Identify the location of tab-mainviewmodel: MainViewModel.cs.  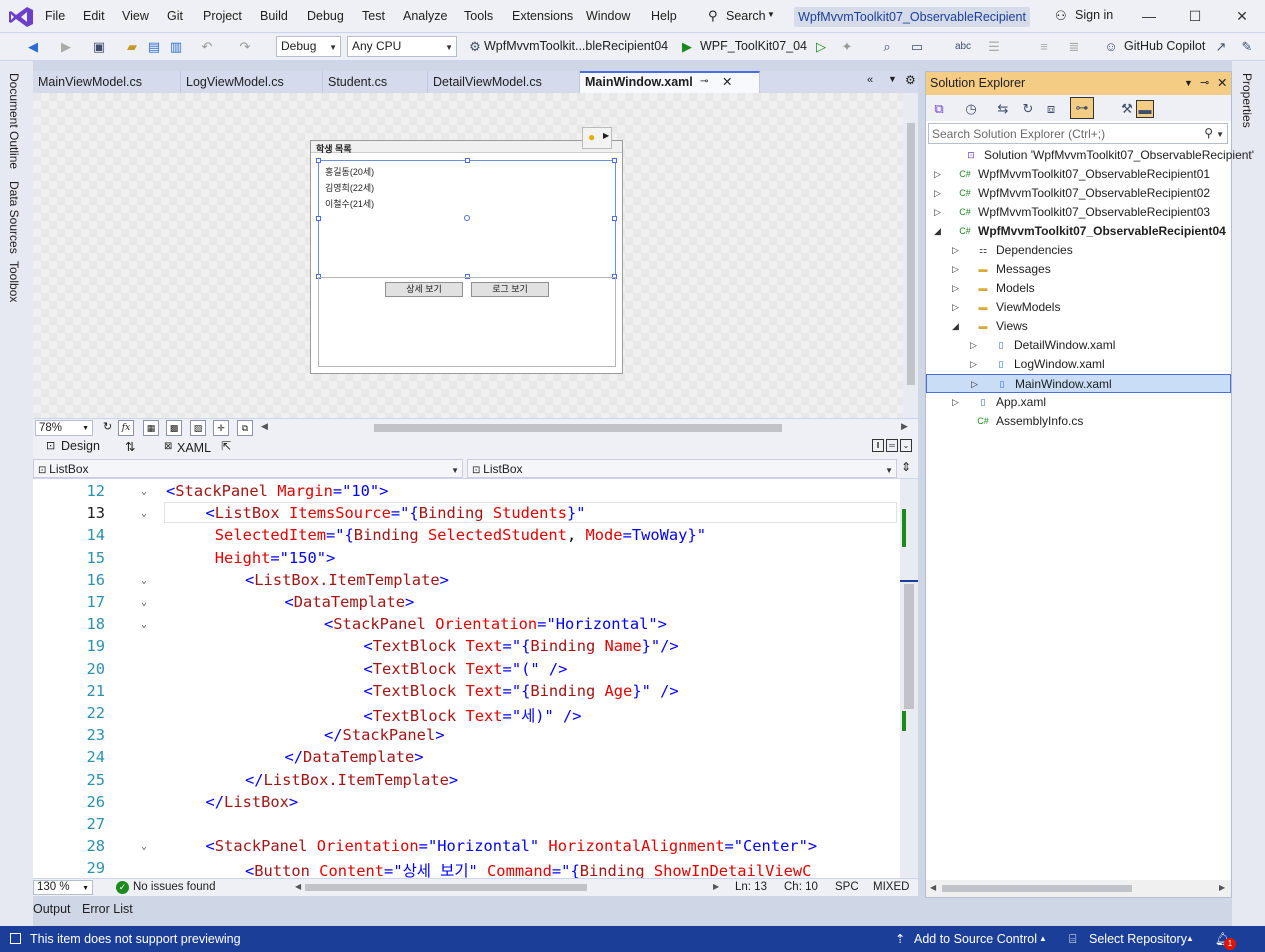
(107, 82).